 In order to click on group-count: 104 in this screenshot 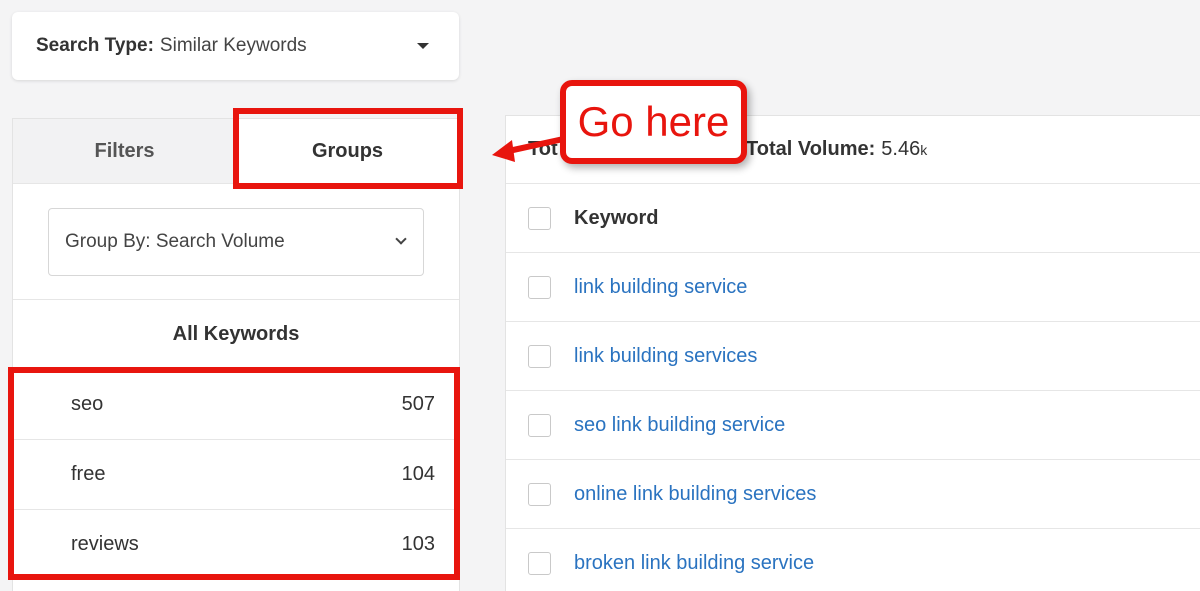, I will do `click(418, 474)`.